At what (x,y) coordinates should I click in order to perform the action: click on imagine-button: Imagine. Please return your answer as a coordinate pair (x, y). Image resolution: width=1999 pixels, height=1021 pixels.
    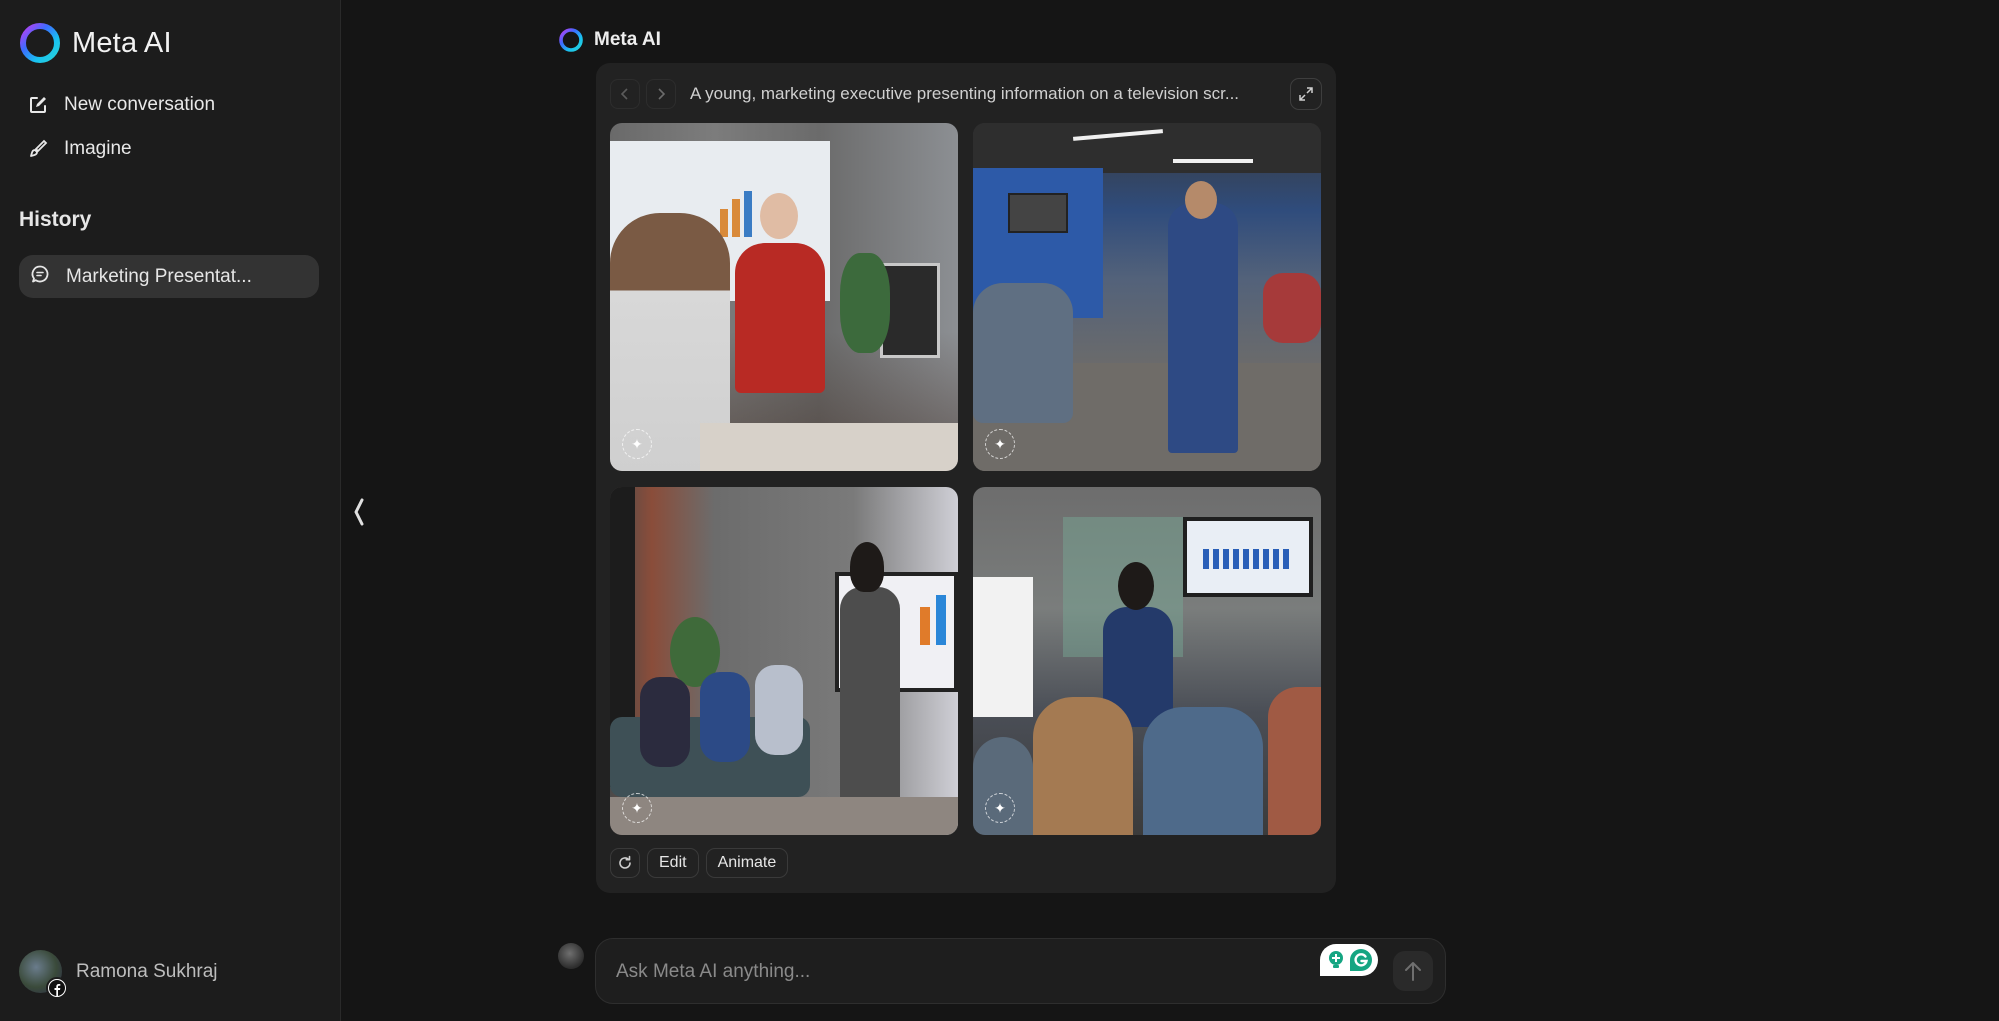
    Looking at the image, I should click on (80, 149).